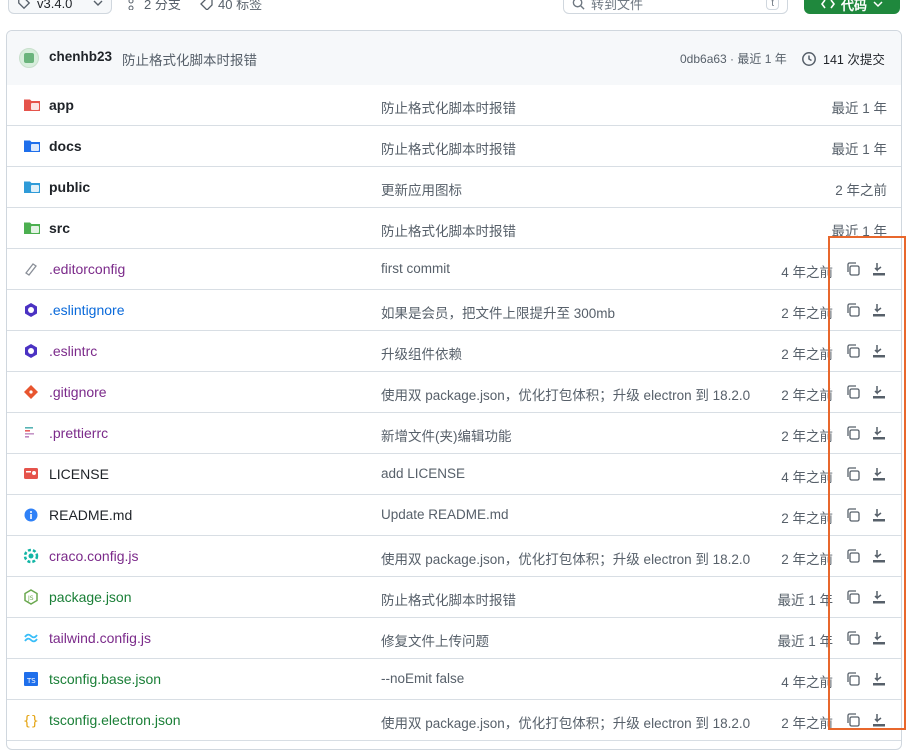 This screenshot has width=913, height=750. I want to click on file-row: tailwind.config.js 修复文件上传问题 最近 1 年, so click(454, 638).